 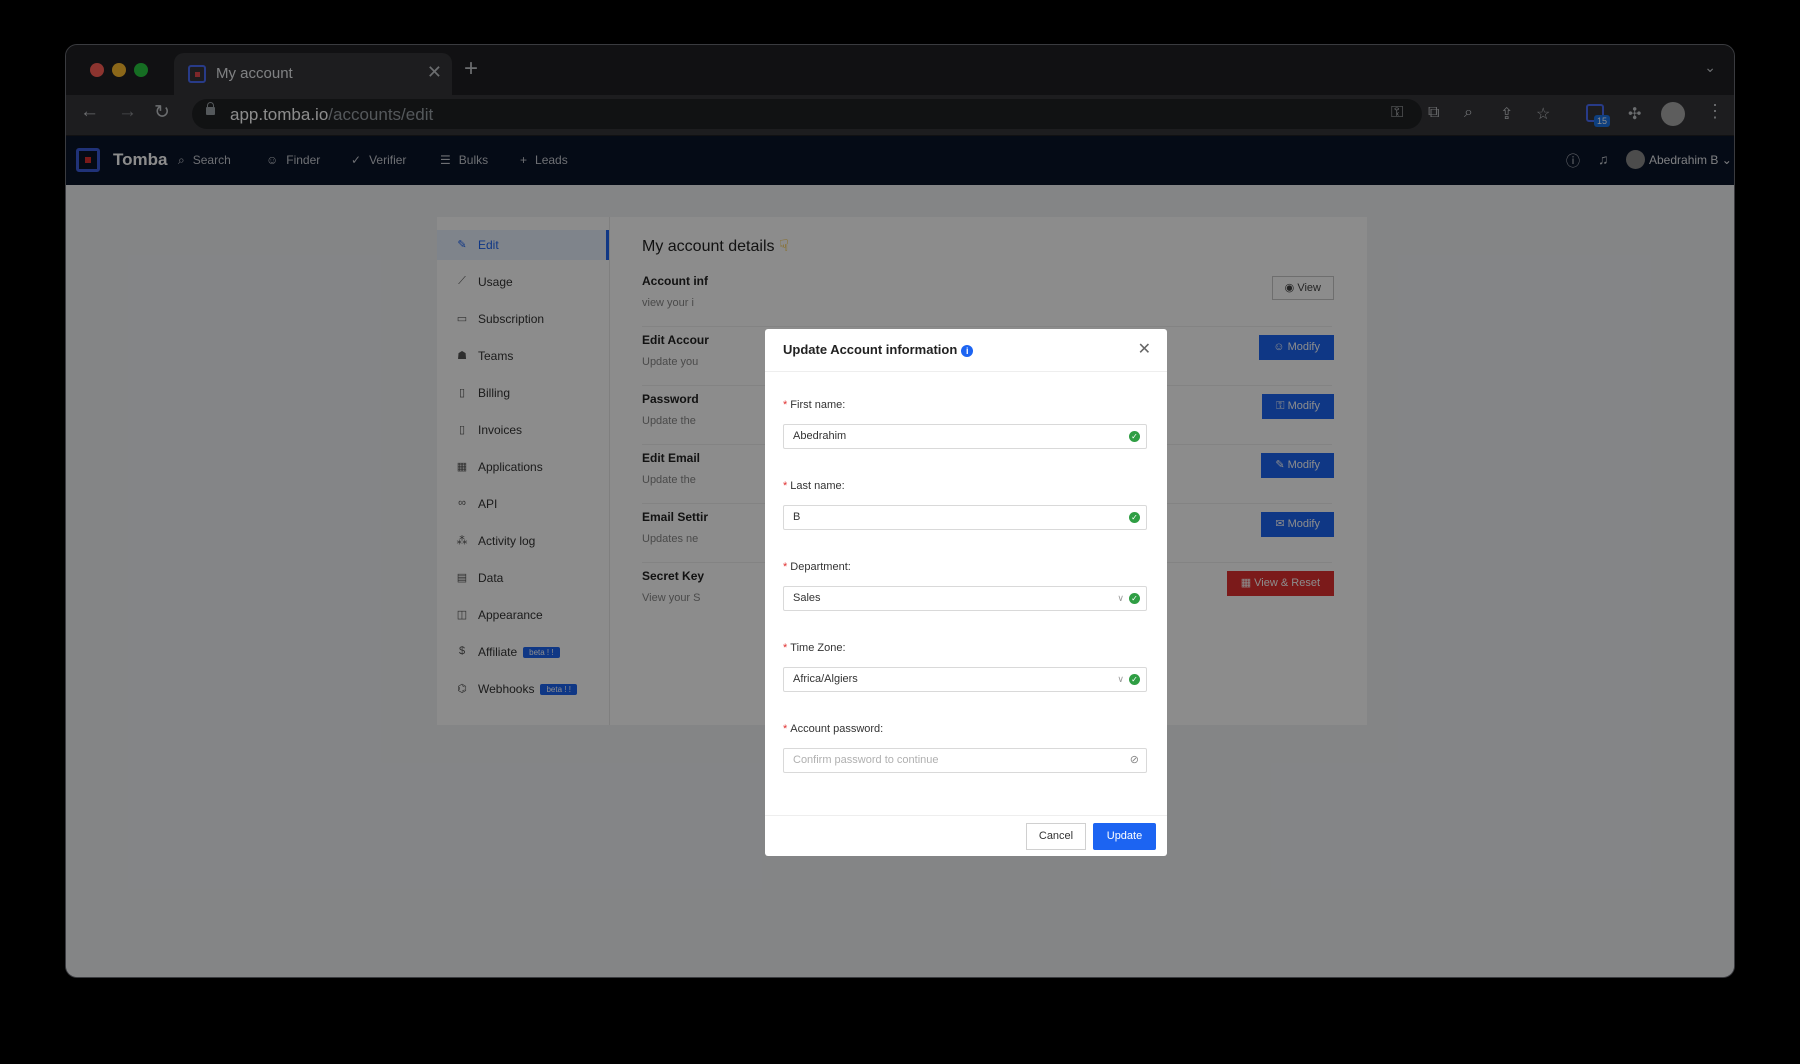 I want to click on time-zone-select: Africa/Algiers ∨ ✓, so click(x=965, y=679).